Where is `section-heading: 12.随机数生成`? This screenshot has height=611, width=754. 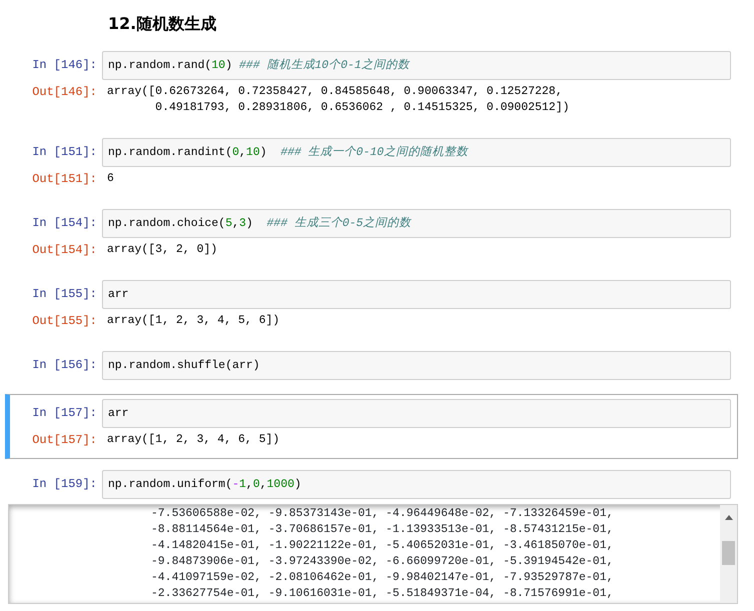
section-heading: 12.随机数生成 is located at coordinates (163, 24).